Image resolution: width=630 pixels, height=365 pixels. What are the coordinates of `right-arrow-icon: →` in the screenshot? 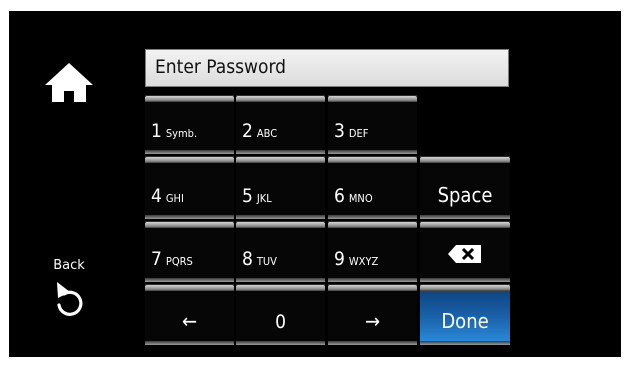 It's located at (372, 321).